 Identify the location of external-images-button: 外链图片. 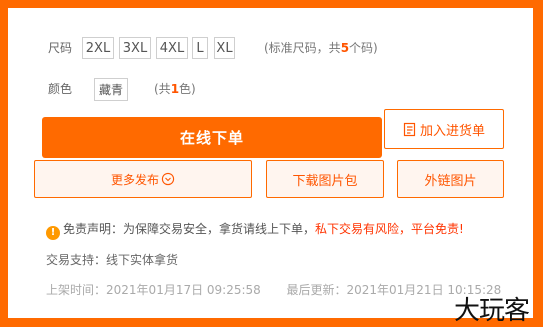
(450, 179).